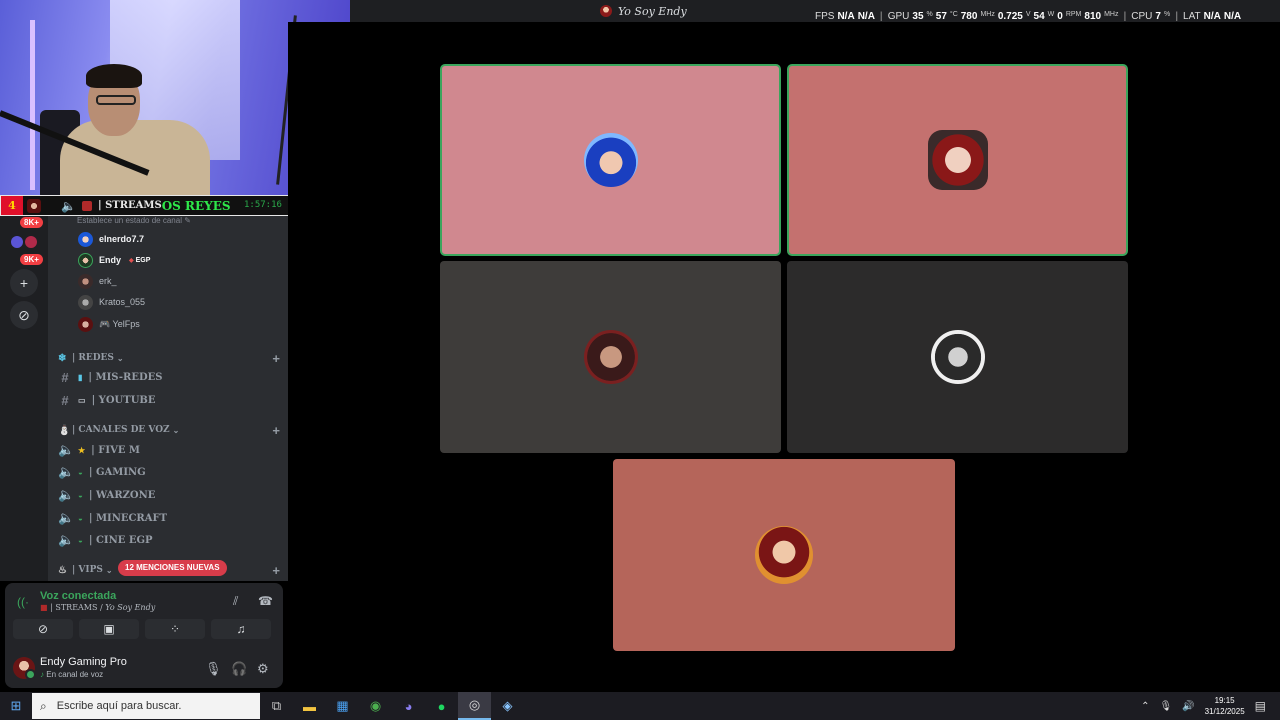 The width and height of the screenshot is (1280, 720). Describe the element at coordinates (898, 16) in the screenshot. I see `gpu-label: GPU` at that location.